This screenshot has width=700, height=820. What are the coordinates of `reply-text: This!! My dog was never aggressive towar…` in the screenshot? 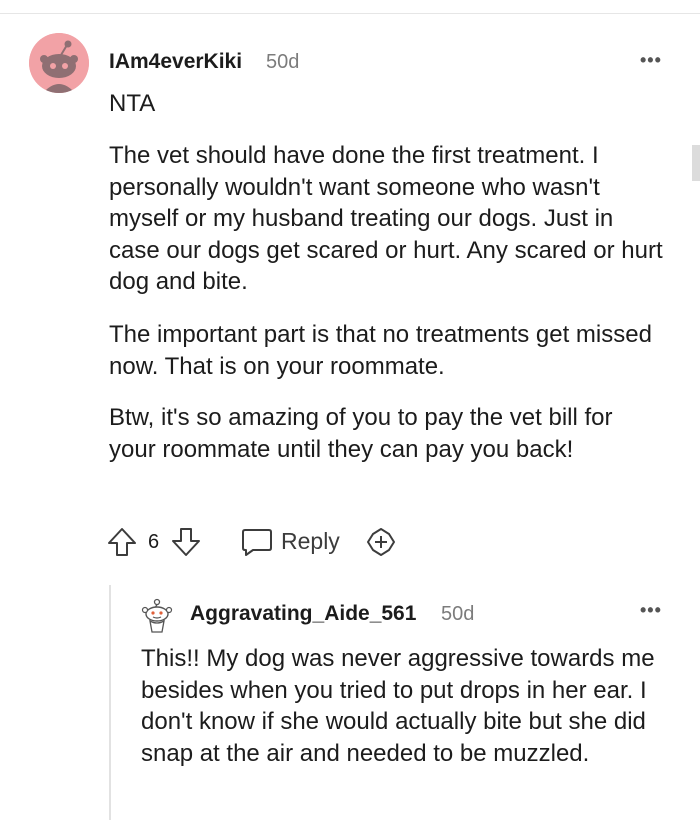 It's located at (398, 706).